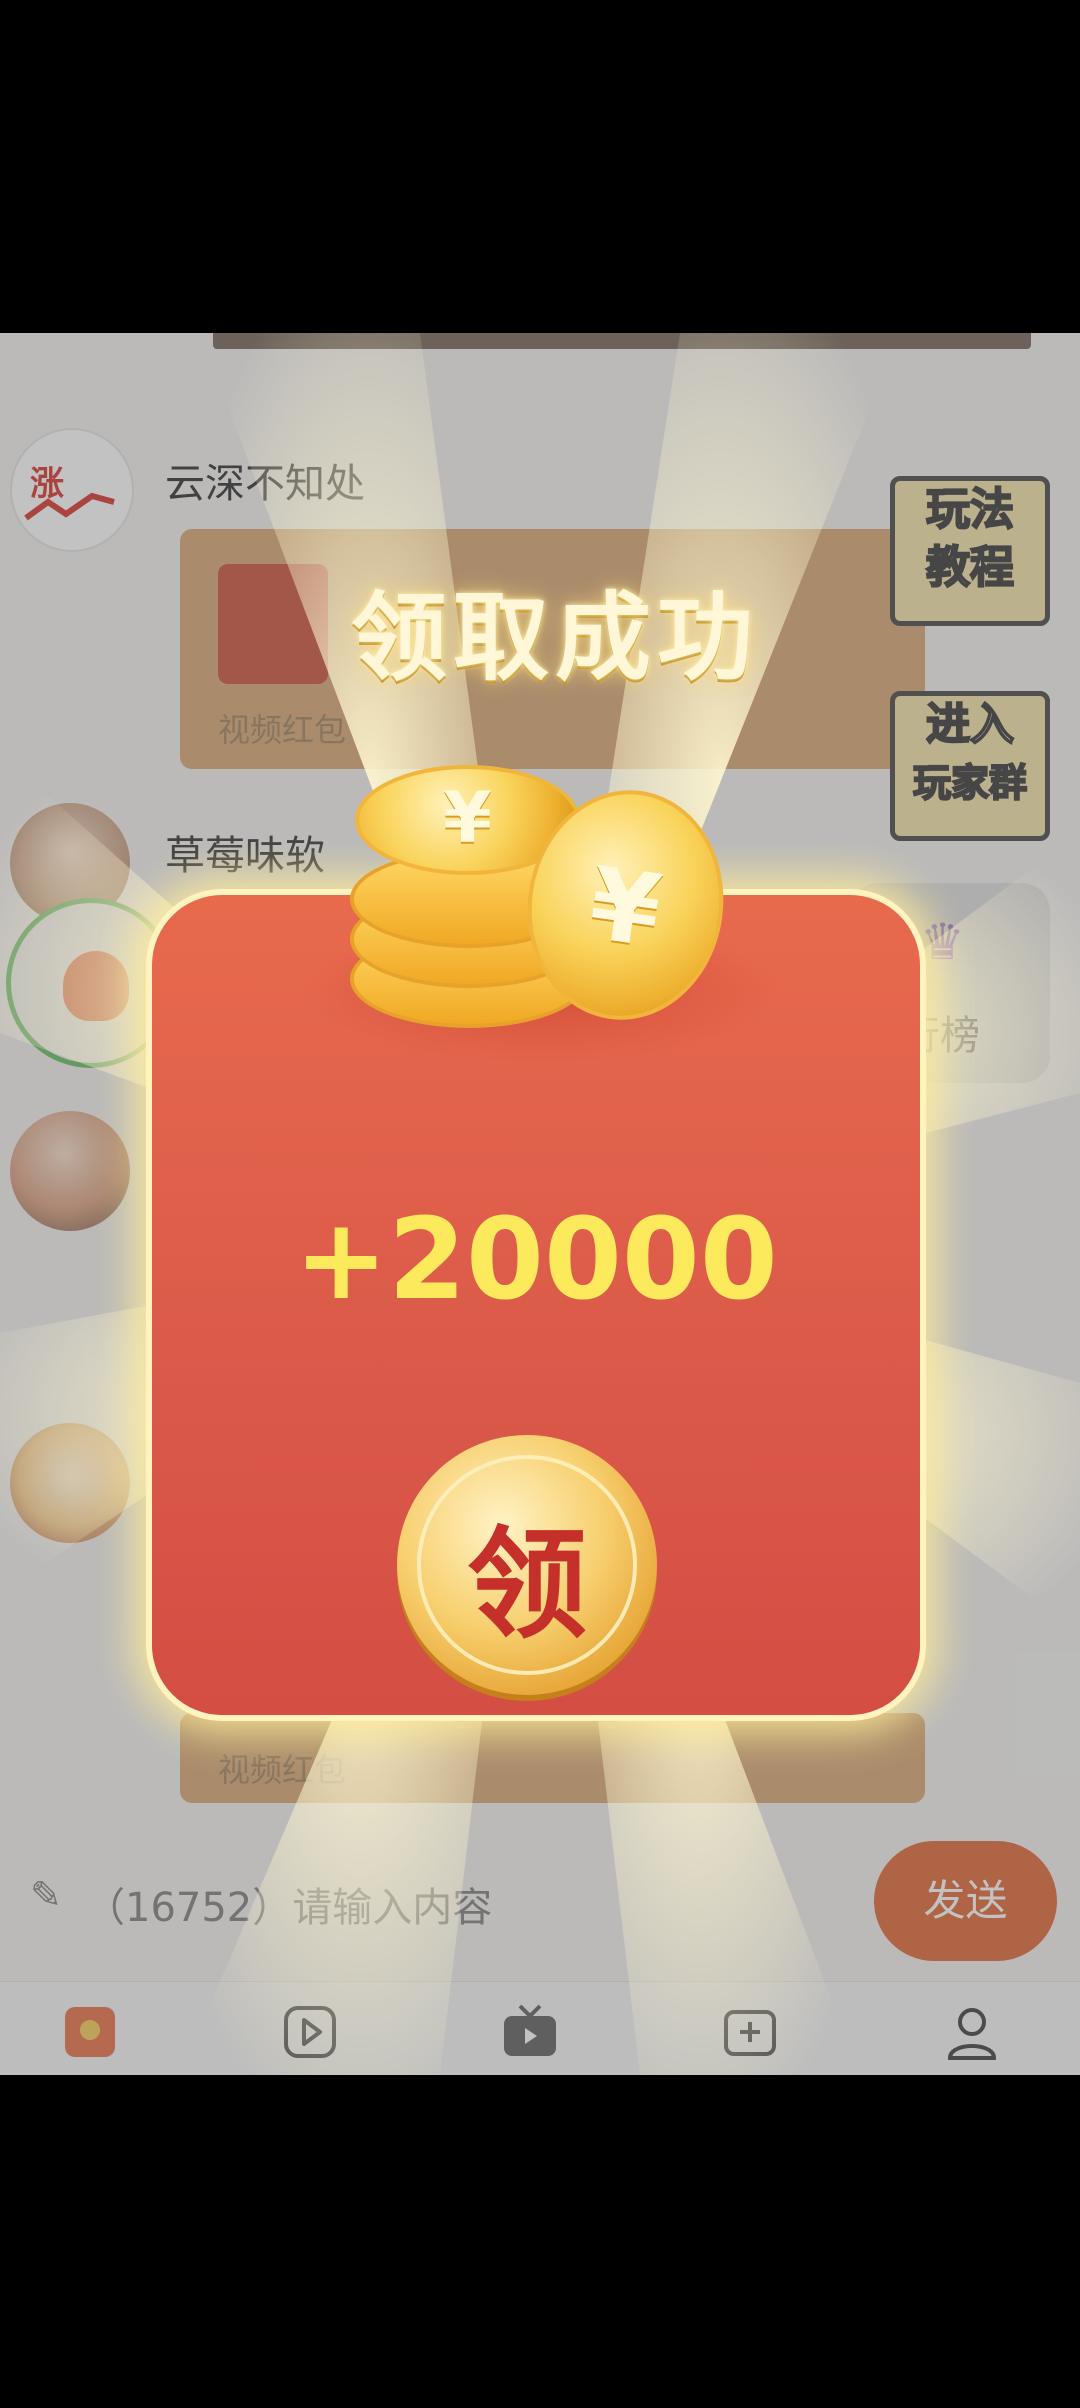  Describe the element at coordinates (527, 1585) in the screenshot. I see `claim-label: 领` at that location.